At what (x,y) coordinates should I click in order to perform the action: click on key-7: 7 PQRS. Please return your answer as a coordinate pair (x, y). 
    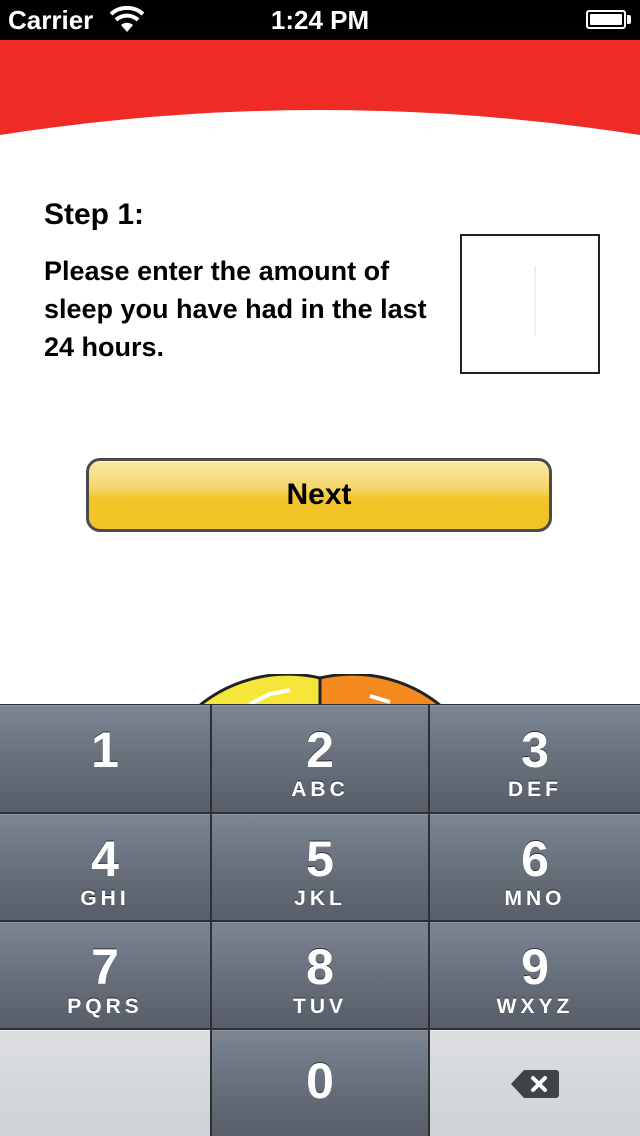
    Looking at the image, I should click on (105, 975).